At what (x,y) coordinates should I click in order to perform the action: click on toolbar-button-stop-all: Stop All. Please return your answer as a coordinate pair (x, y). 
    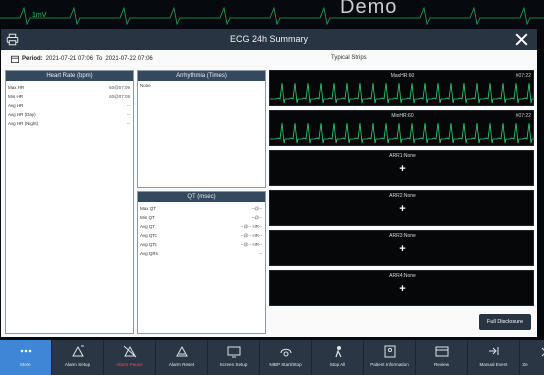
    Looking at the image, I should click on (338, 357).